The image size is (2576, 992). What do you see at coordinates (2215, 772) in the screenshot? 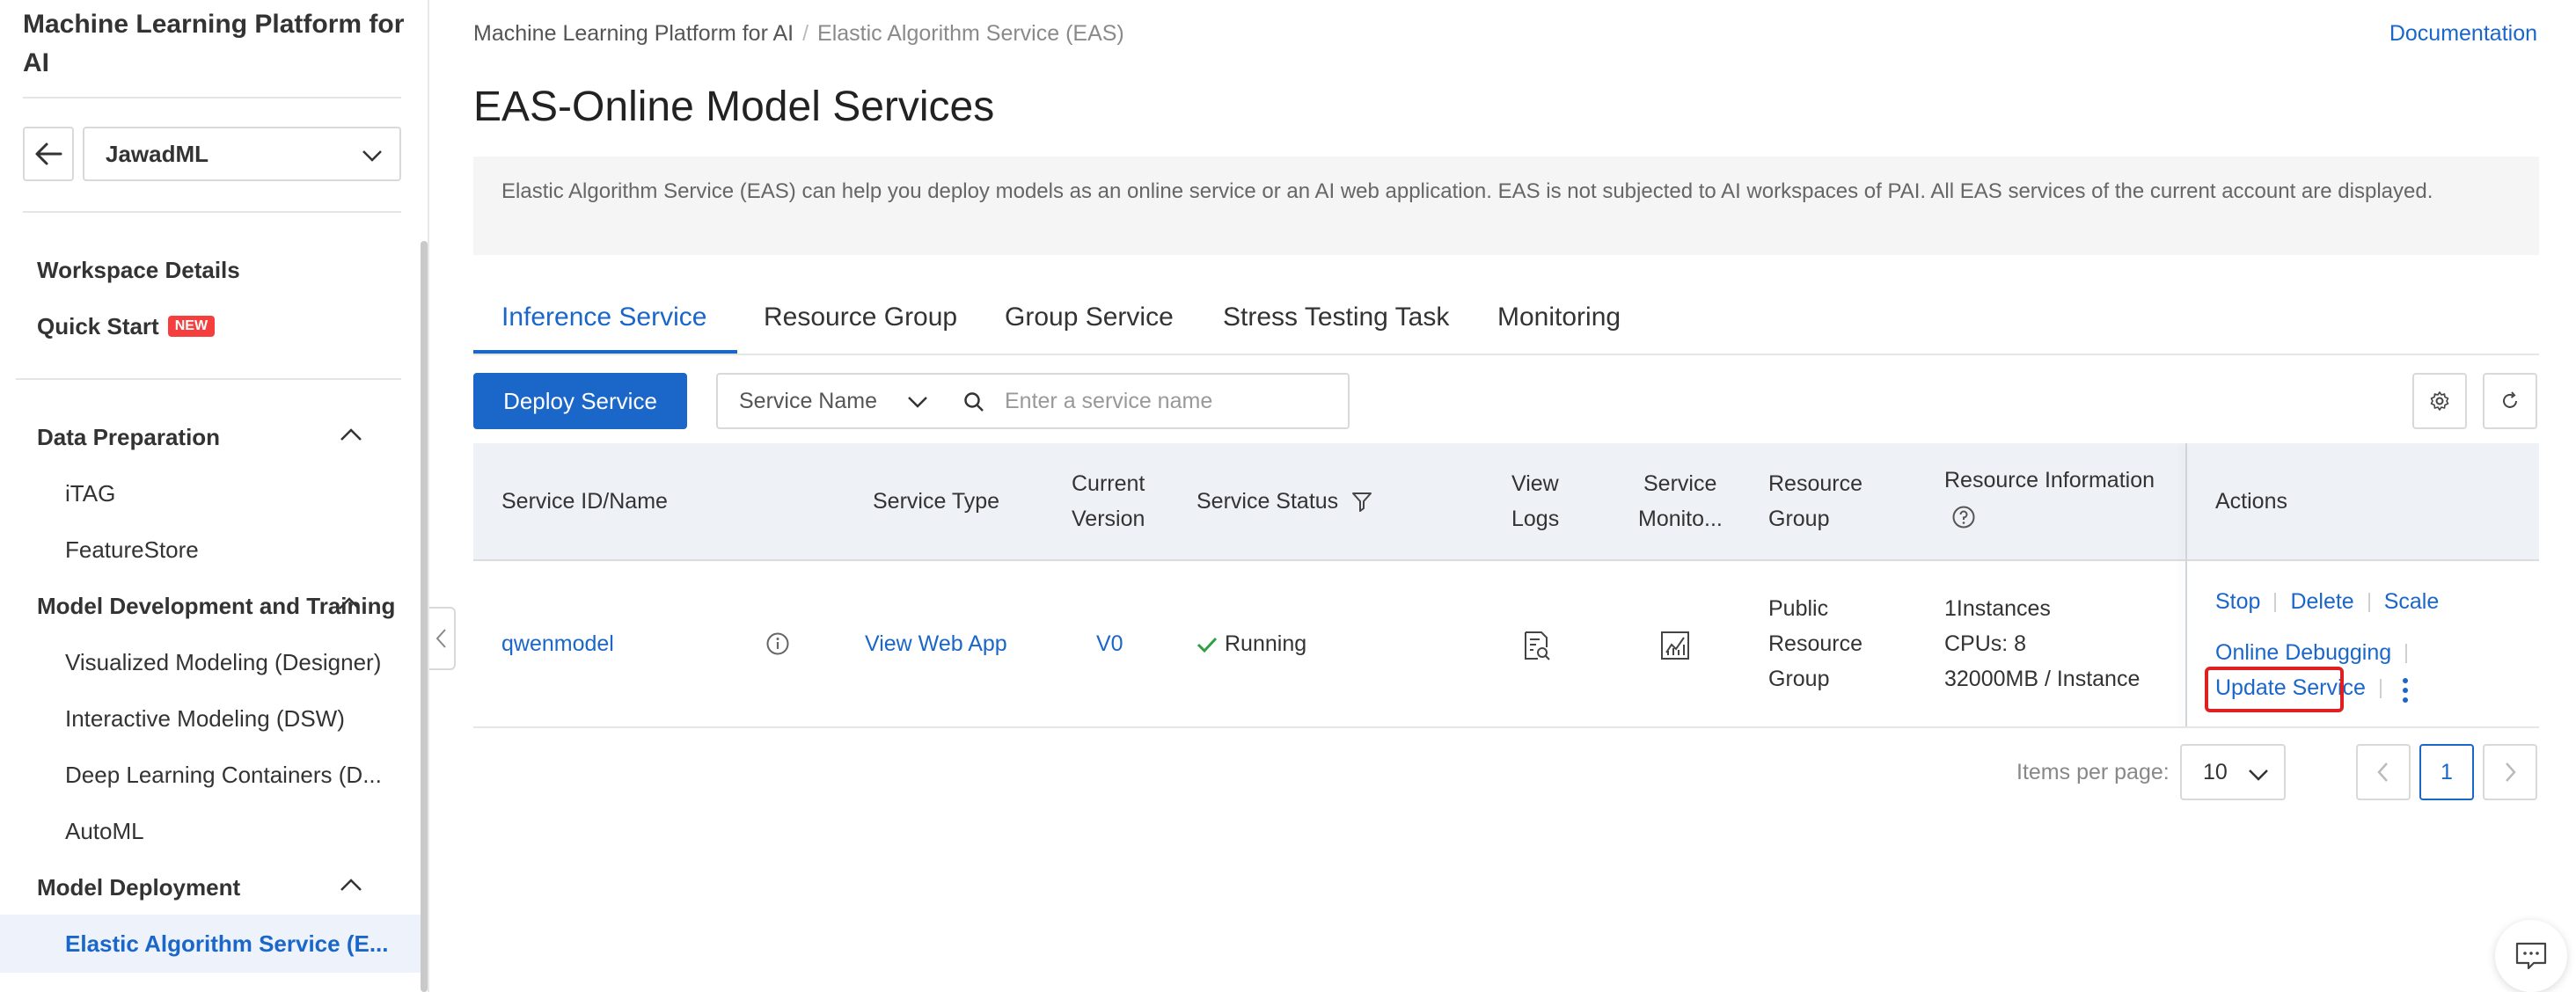
I see `page-size-value: 10` at bounding box center [2215, 772].